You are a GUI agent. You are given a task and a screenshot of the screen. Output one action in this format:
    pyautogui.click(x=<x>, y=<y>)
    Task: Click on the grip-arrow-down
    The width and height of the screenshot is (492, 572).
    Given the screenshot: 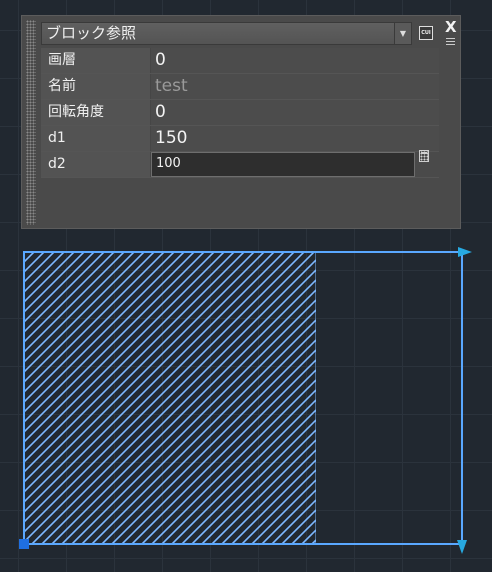 What is the action you would take?
    pyautogui.click(x=462, y=547)
    